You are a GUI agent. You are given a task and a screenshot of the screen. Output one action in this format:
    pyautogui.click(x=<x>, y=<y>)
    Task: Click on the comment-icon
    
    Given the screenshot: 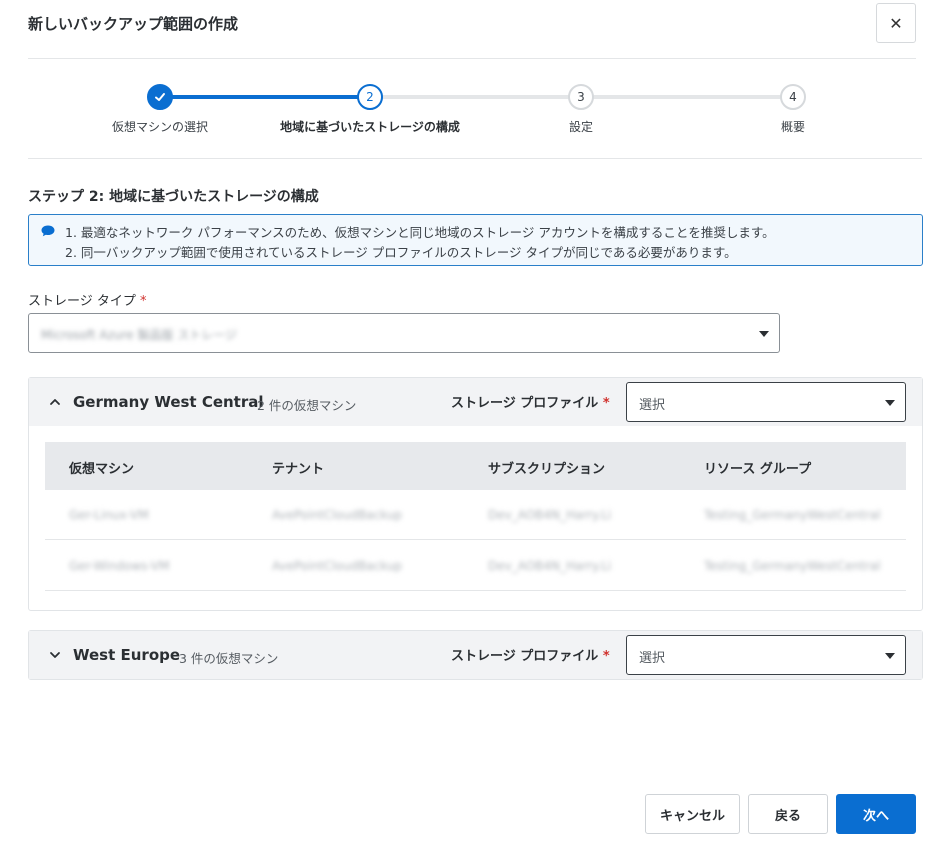 What is the action you would take?
    pyautogui.click(x=48, y=231)
    